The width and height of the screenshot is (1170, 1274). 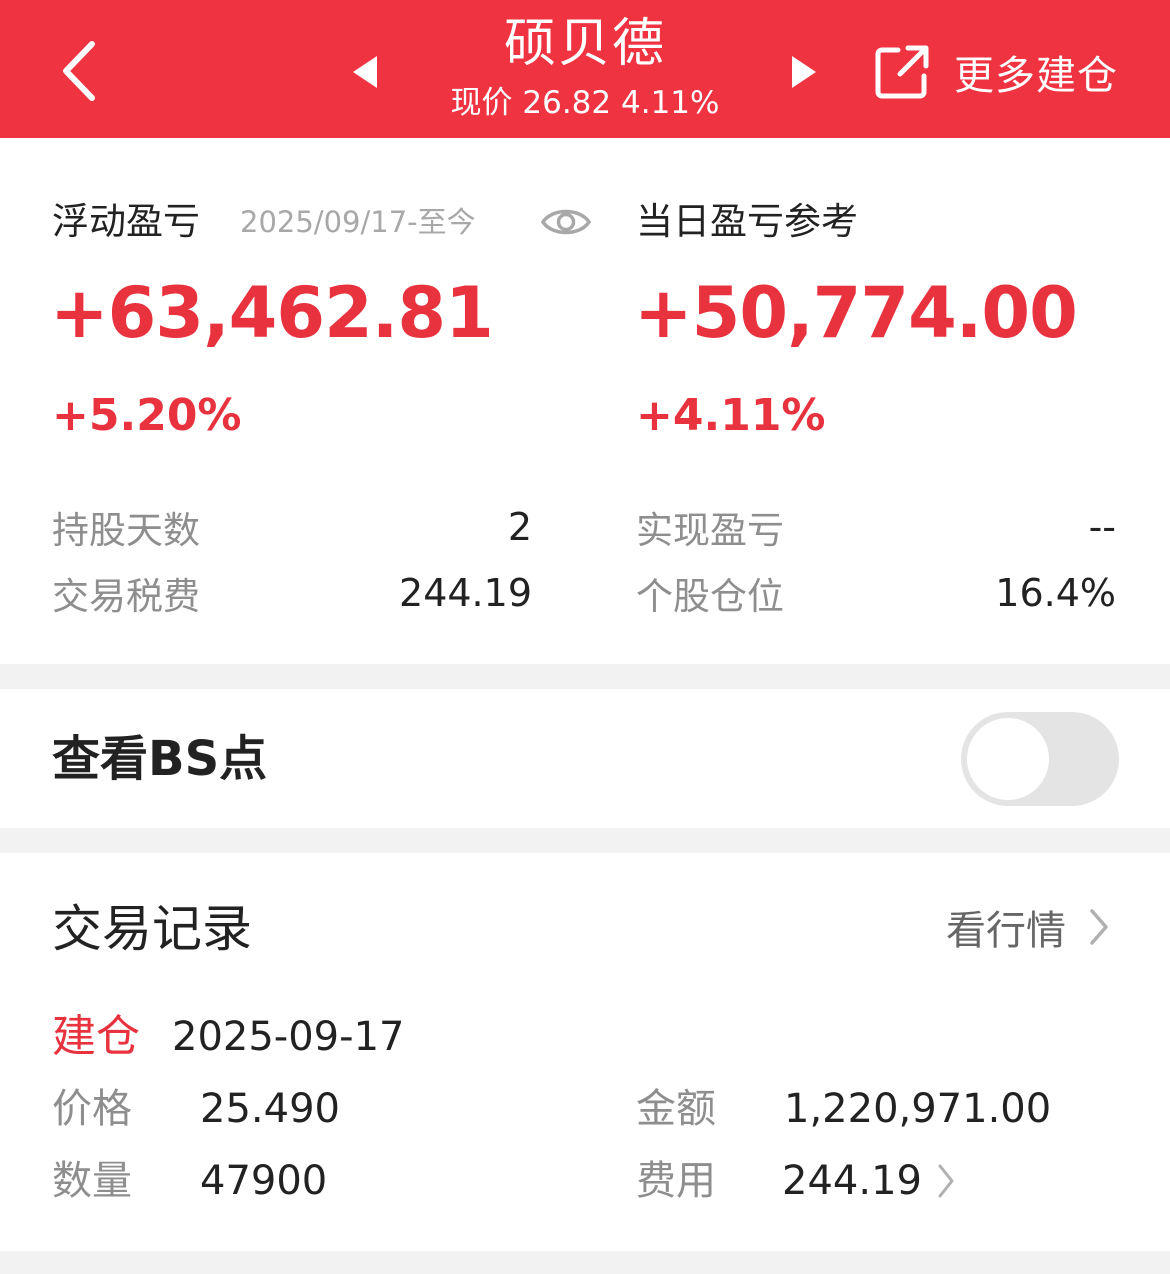 I want to click on bs-points-toggle, so click(x=1040, y=759).